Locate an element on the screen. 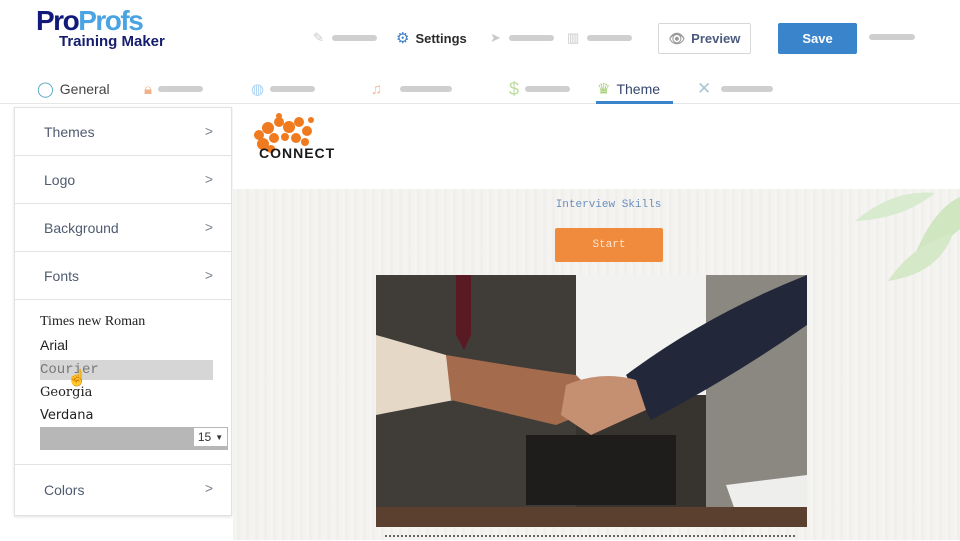 The height and width of the screenshot is (541, 960). tab-general: ◯ General is located at coordinates (73, 89).